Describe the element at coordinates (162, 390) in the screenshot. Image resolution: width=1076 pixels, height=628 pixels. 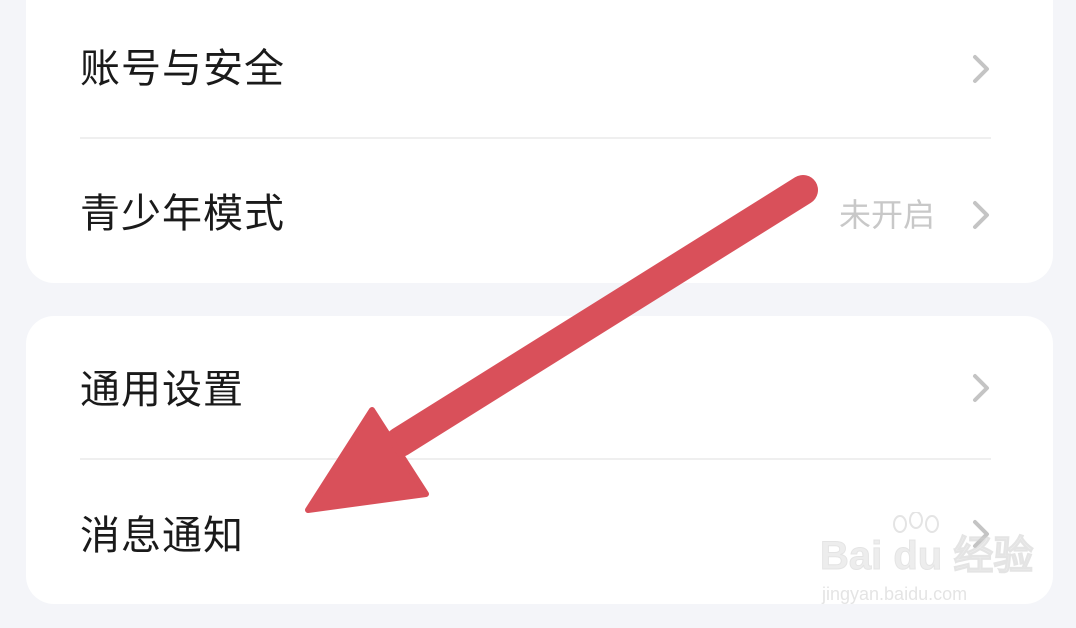
I see `settings-row-label: 通用设置` at that location.